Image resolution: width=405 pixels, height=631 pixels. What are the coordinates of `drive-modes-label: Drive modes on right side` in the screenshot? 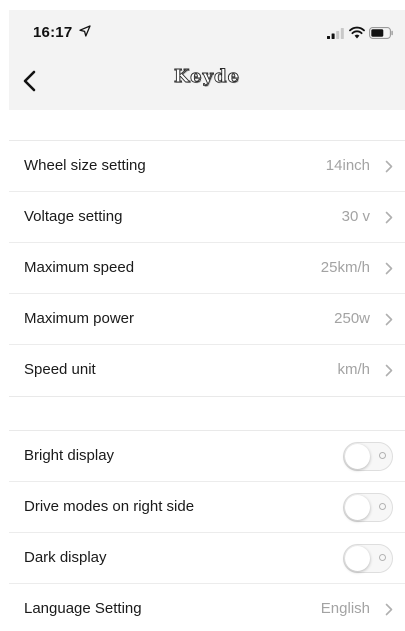 It's located at (109, 506).